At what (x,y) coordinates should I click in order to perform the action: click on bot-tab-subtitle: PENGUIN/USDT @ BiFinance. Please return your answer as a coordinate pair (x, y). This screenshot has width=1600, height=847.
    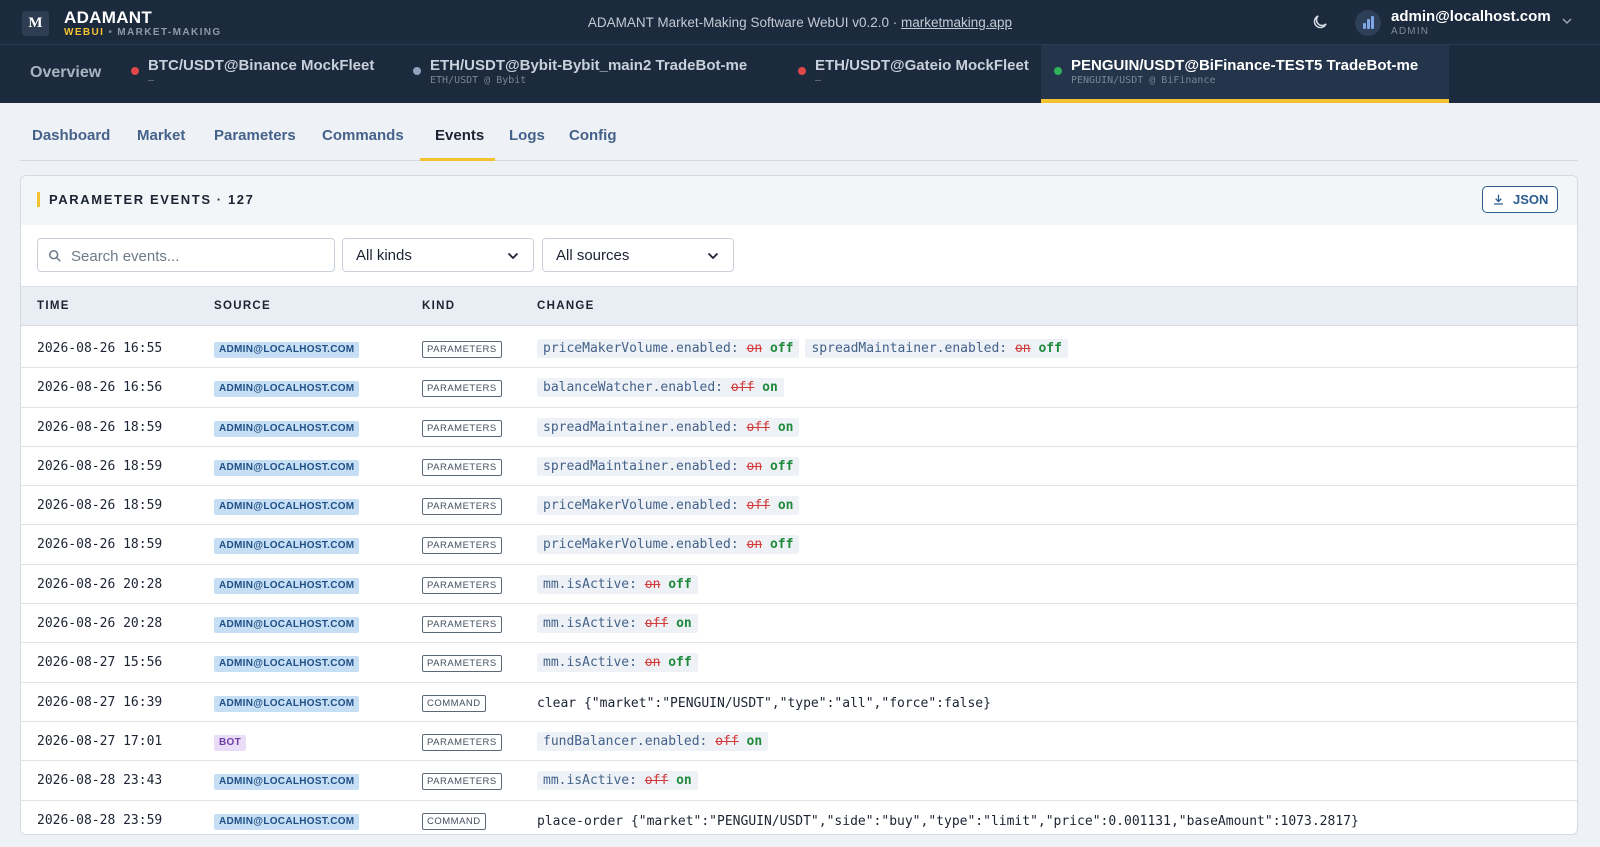
    Looking at the image, I should click on (1143, 80).